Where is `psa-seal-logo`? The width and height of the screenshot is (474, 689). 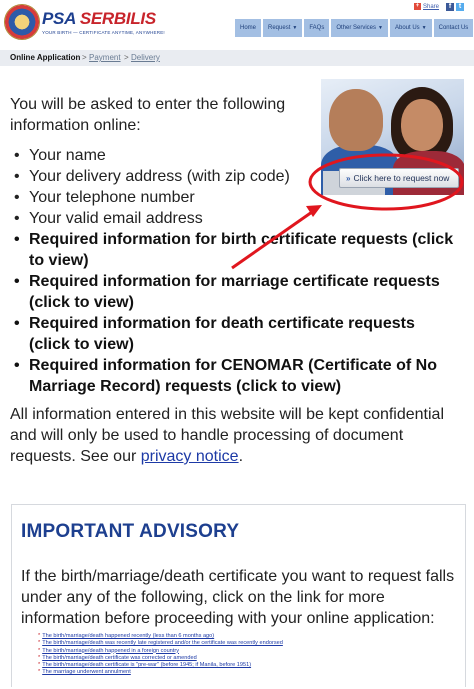 psa-seal-logo is located at coordinates (22, 22).